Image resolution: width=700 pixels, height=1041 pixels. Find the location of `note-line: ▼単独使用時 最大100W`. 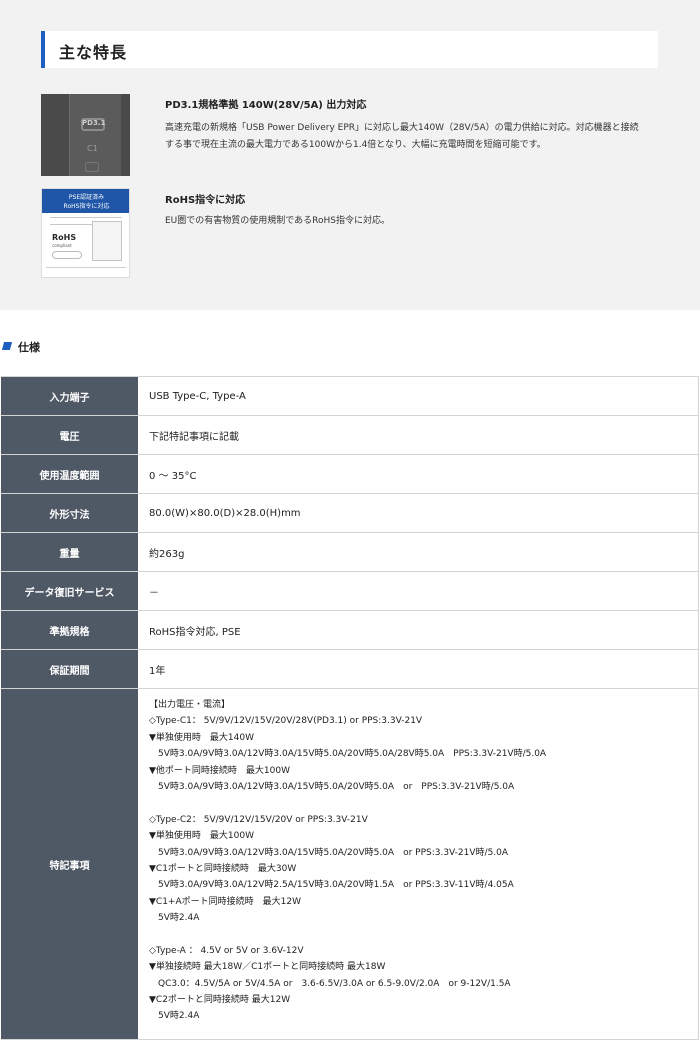

note-line: ▼単独使用時 最大100W is located at coordinates (201, 836).